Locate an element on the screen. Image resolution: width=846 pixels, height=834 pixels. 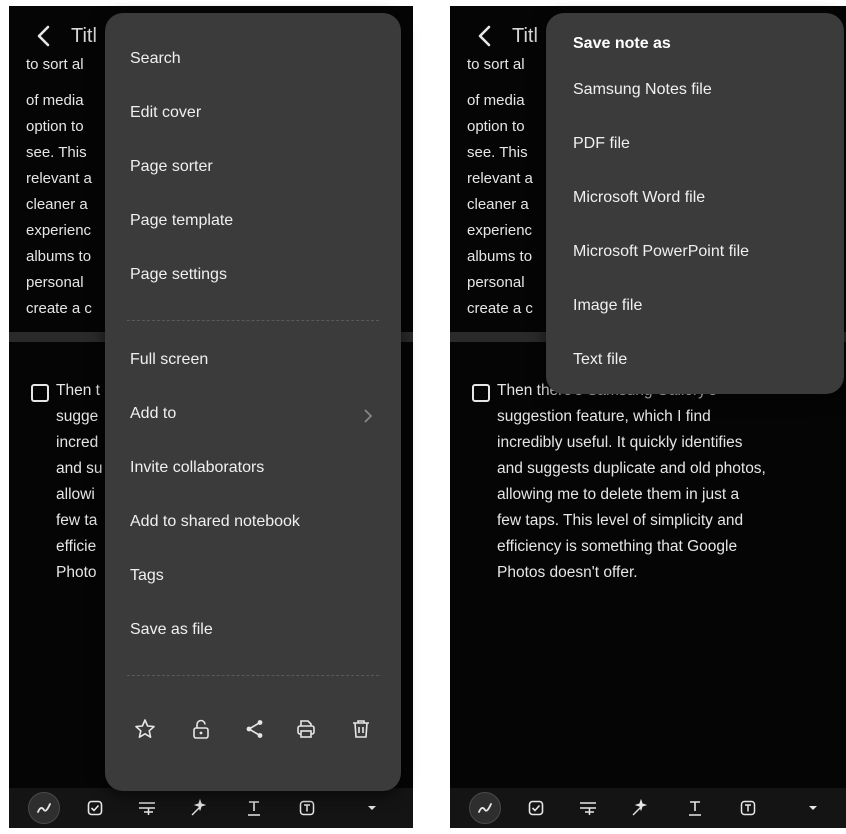
menu-item-add-to: Add to is located at coordinates (255, 414).